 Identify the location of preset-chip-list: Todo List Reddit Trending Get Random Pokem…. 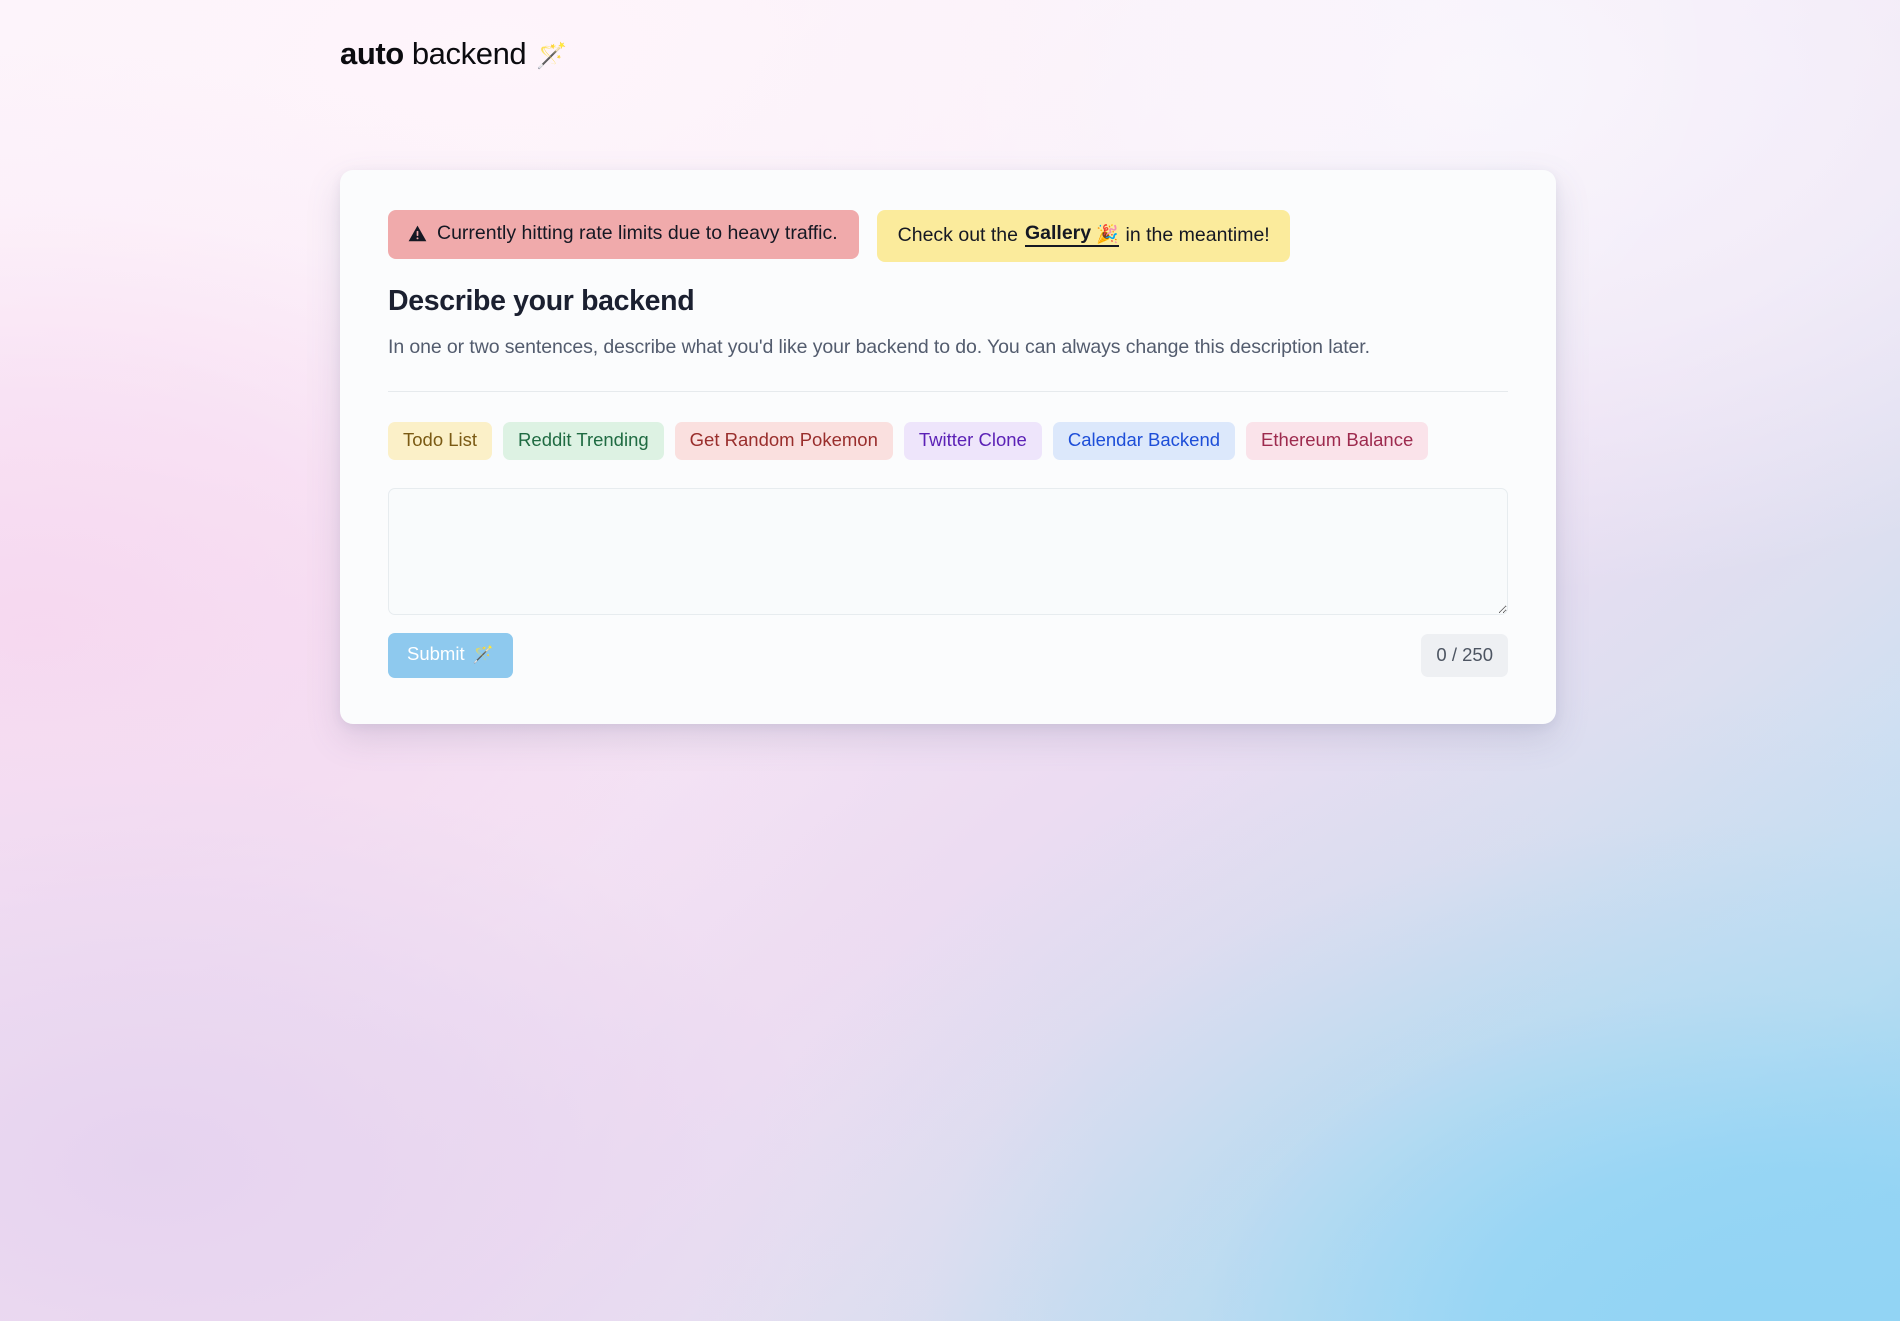
(948, 440).